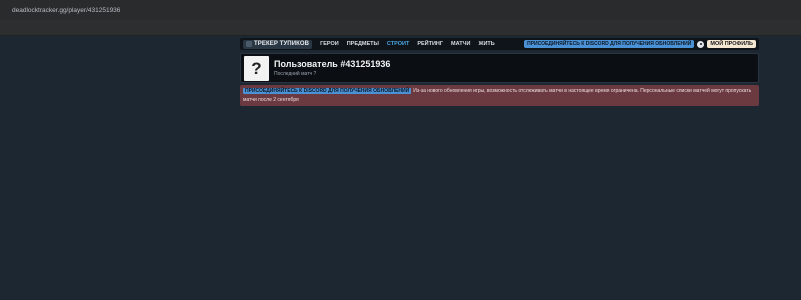 This screenshot has height=300, width=801. Describe the element at coordinates (329, 44) in the screenshot. I see `nav-link-heroes: ГЕРОИ` at that location.